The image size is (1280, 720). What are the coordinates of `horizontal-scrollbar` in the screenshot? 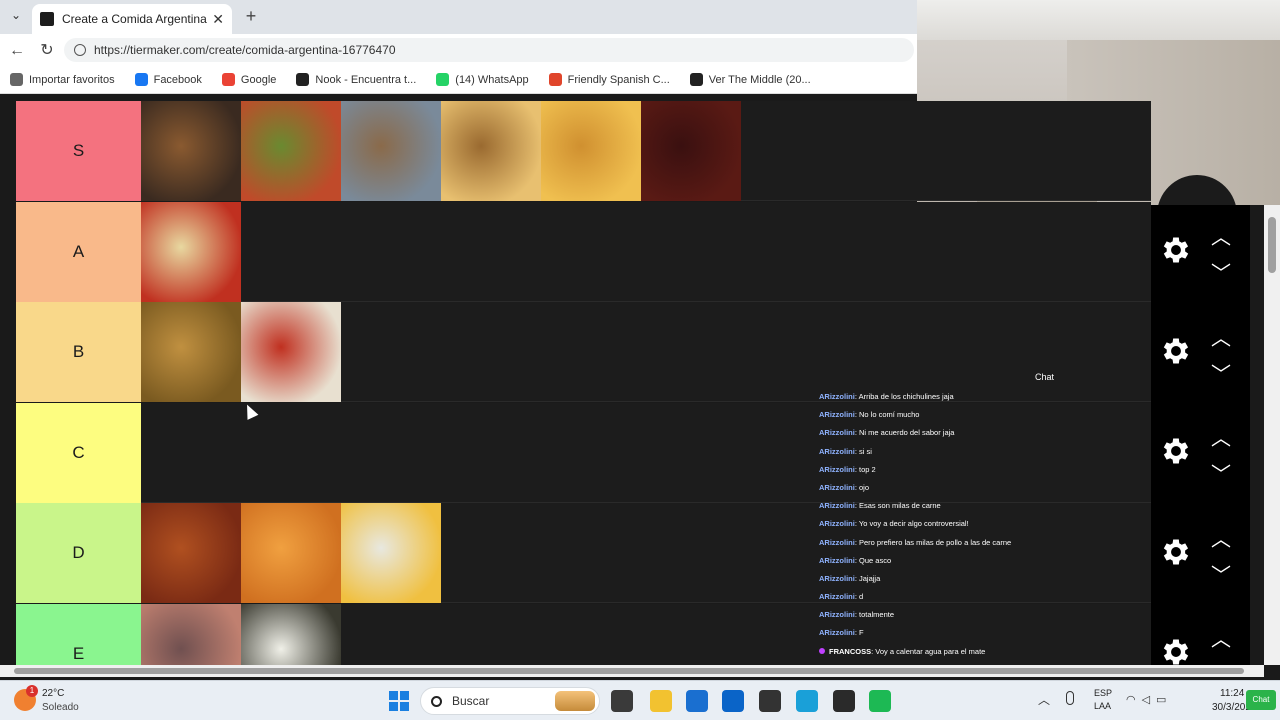 It's located at (632, 671).